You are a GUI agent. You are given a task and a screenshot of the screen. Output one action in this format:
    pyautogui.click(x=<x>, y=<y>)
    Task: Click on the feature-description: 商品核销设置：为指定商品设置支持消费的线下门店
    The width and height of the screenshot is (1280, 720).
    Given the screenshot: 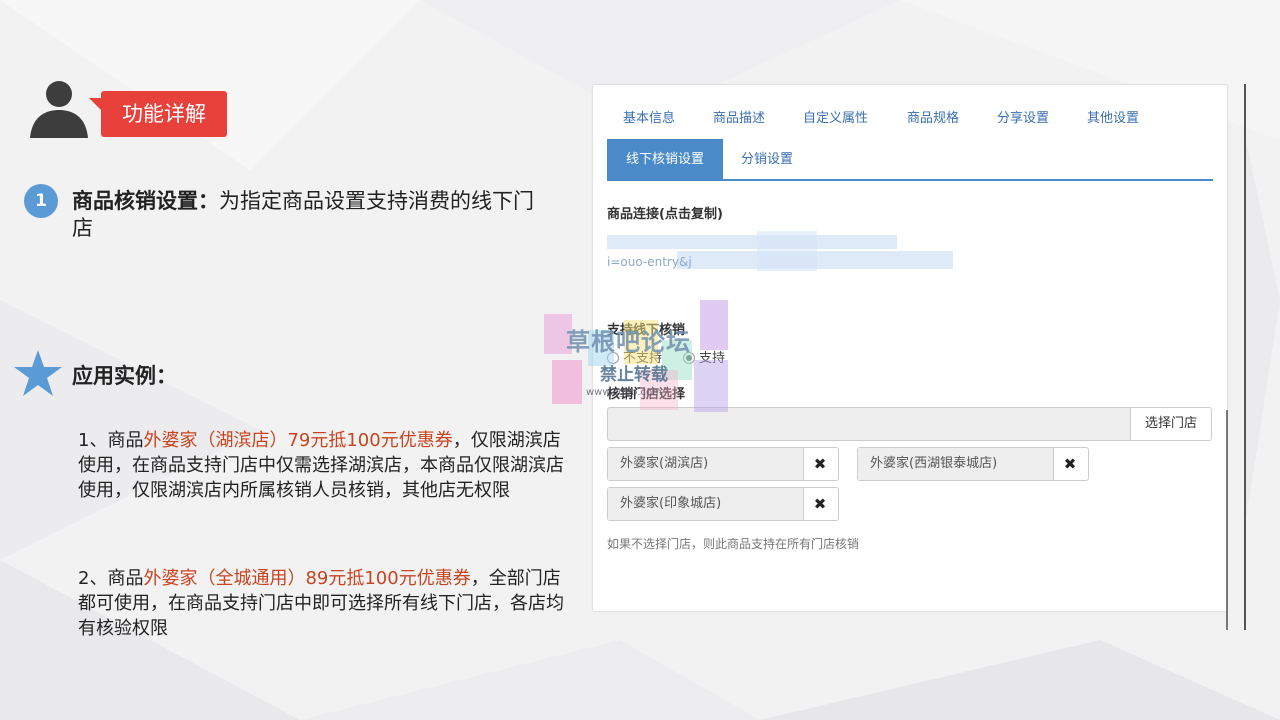 What is the action you would take?
    pyautogui.click(x=307, y=215)
    